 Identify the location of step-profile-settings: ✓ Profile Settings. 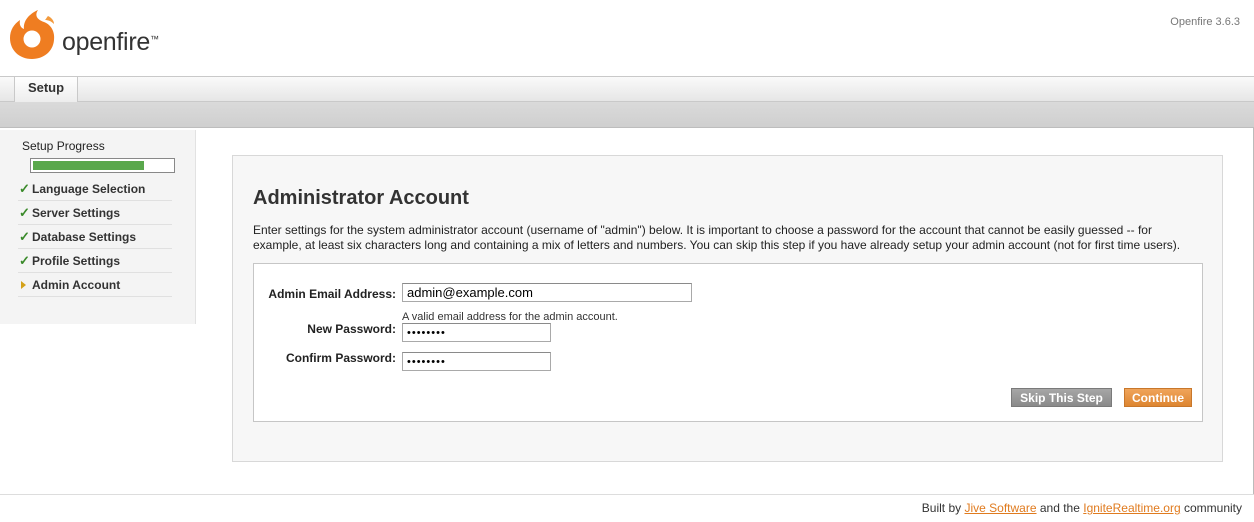
(95, 261).